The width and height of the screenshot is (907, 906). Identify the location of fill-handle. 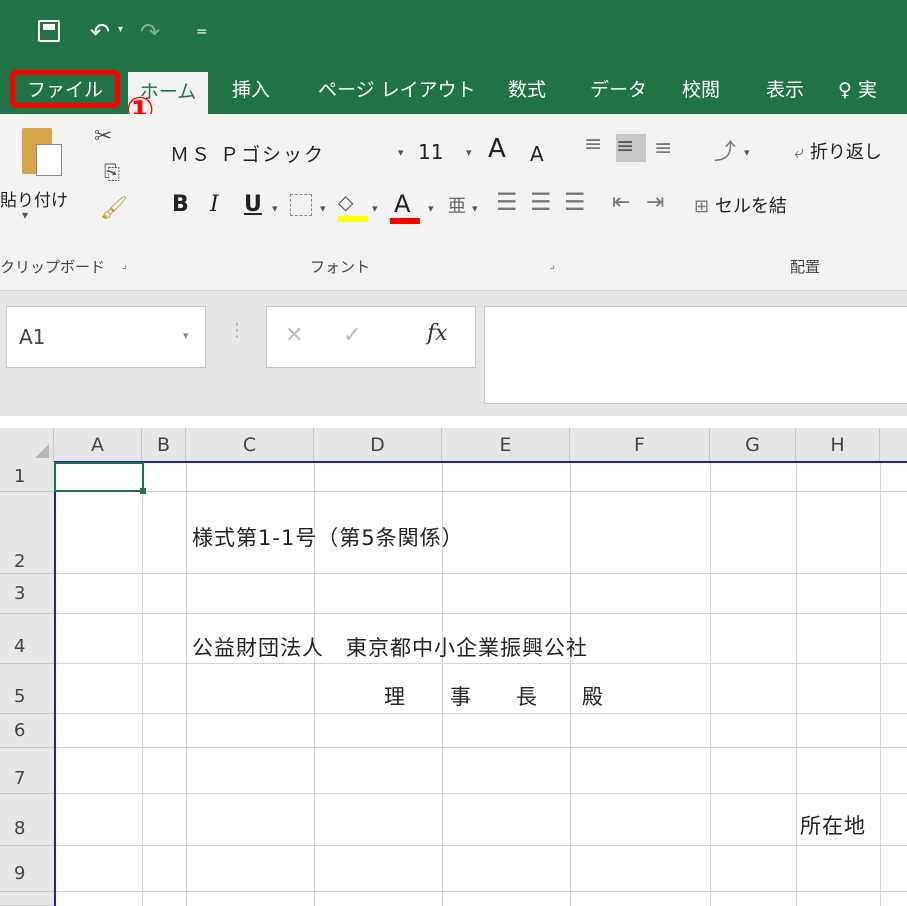
(143, 491).